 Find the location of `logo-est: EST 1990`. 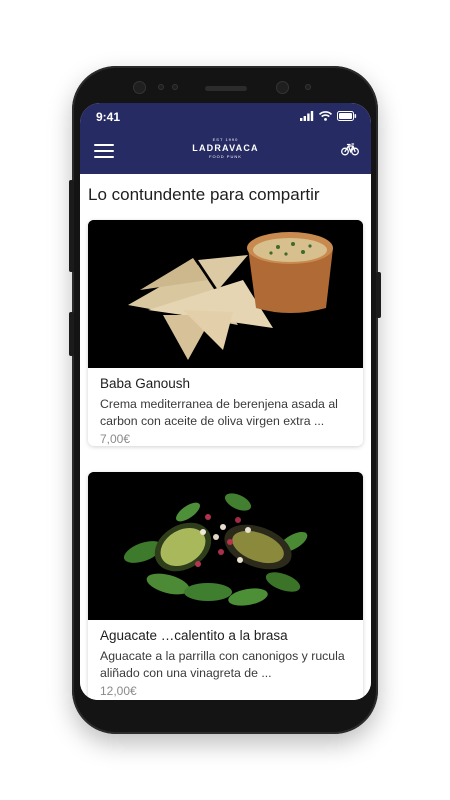

logo-est: EST 1990 is located at coordinates (225, 139).